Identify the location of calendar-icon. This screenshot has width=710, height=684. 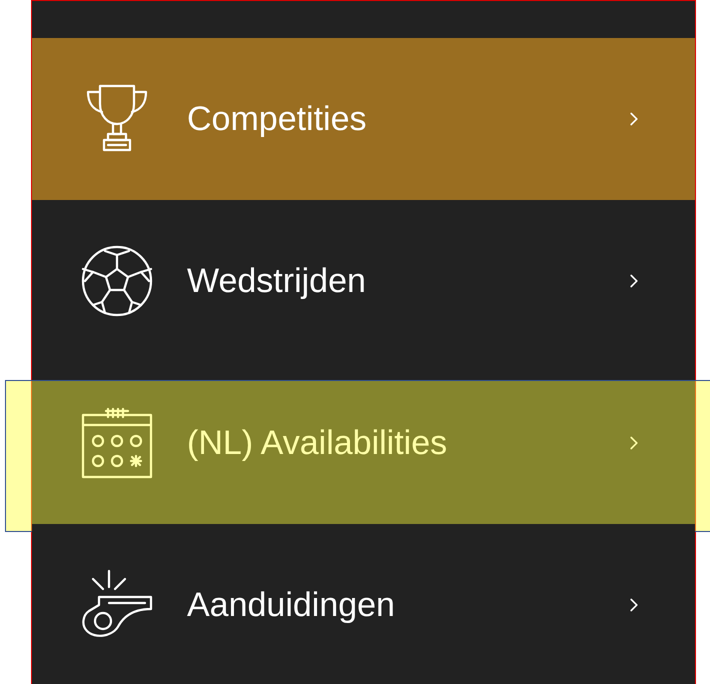
(117, 443).